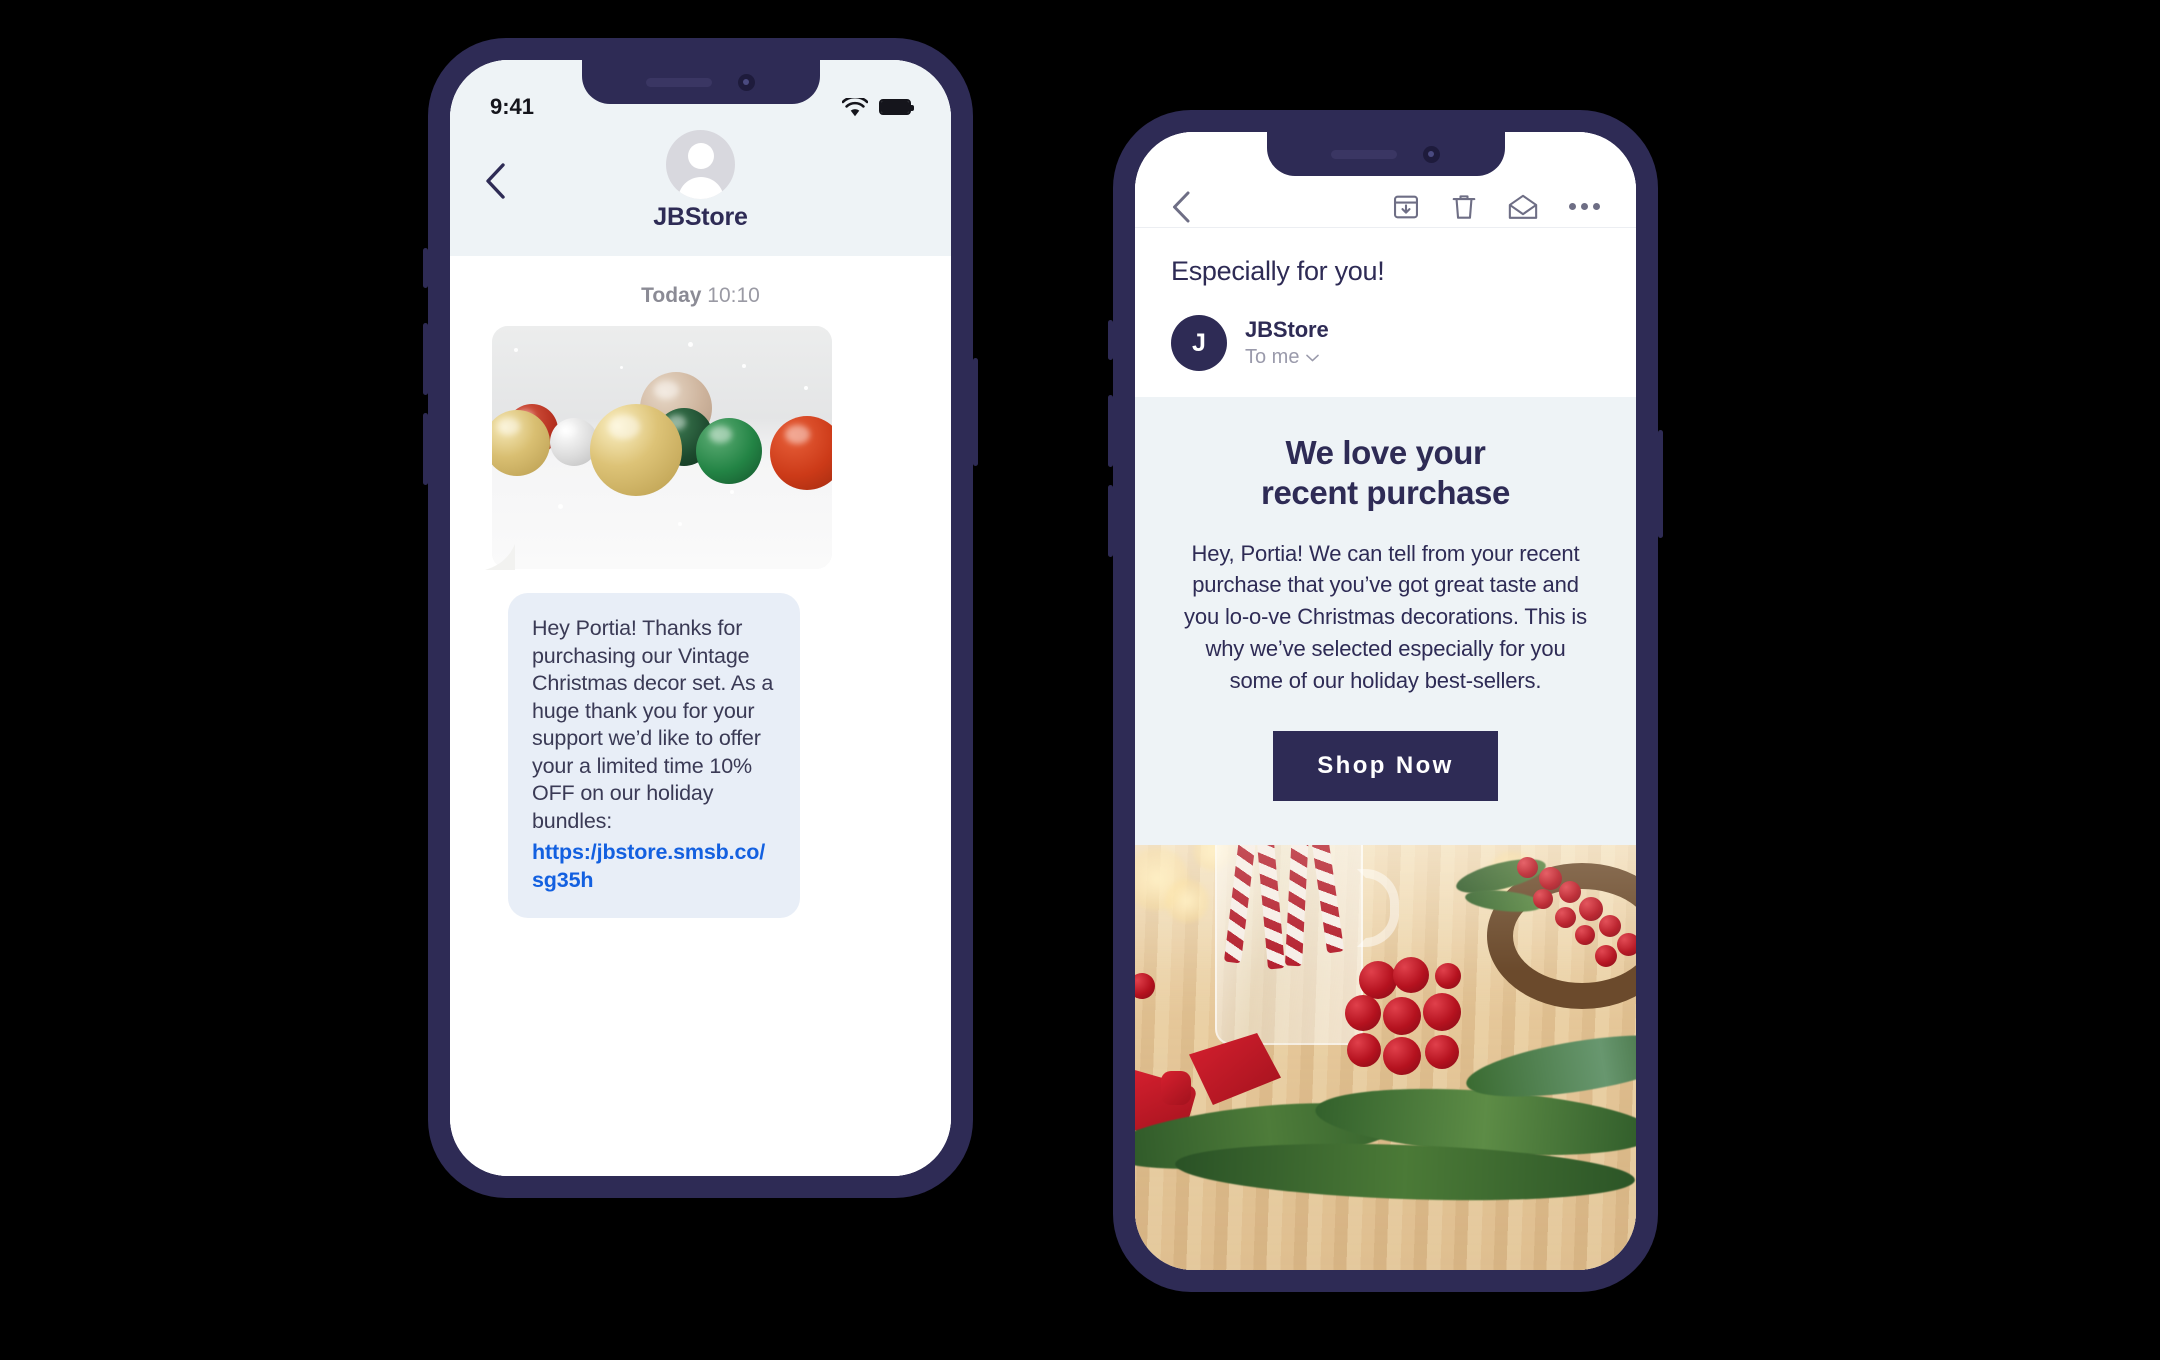  What do you see at coordinates (1187, 900) in the screenshot?
I see `bokeh-light` at bounding box center [1187, 900].